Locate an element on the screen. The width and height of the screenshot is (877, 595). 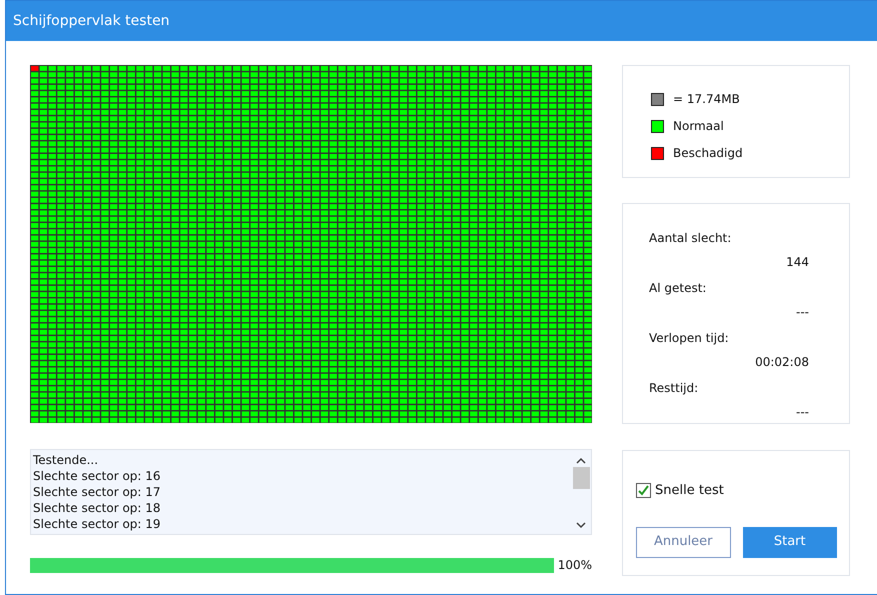
legend-label: Normaal is located at coordinates (698, 126).